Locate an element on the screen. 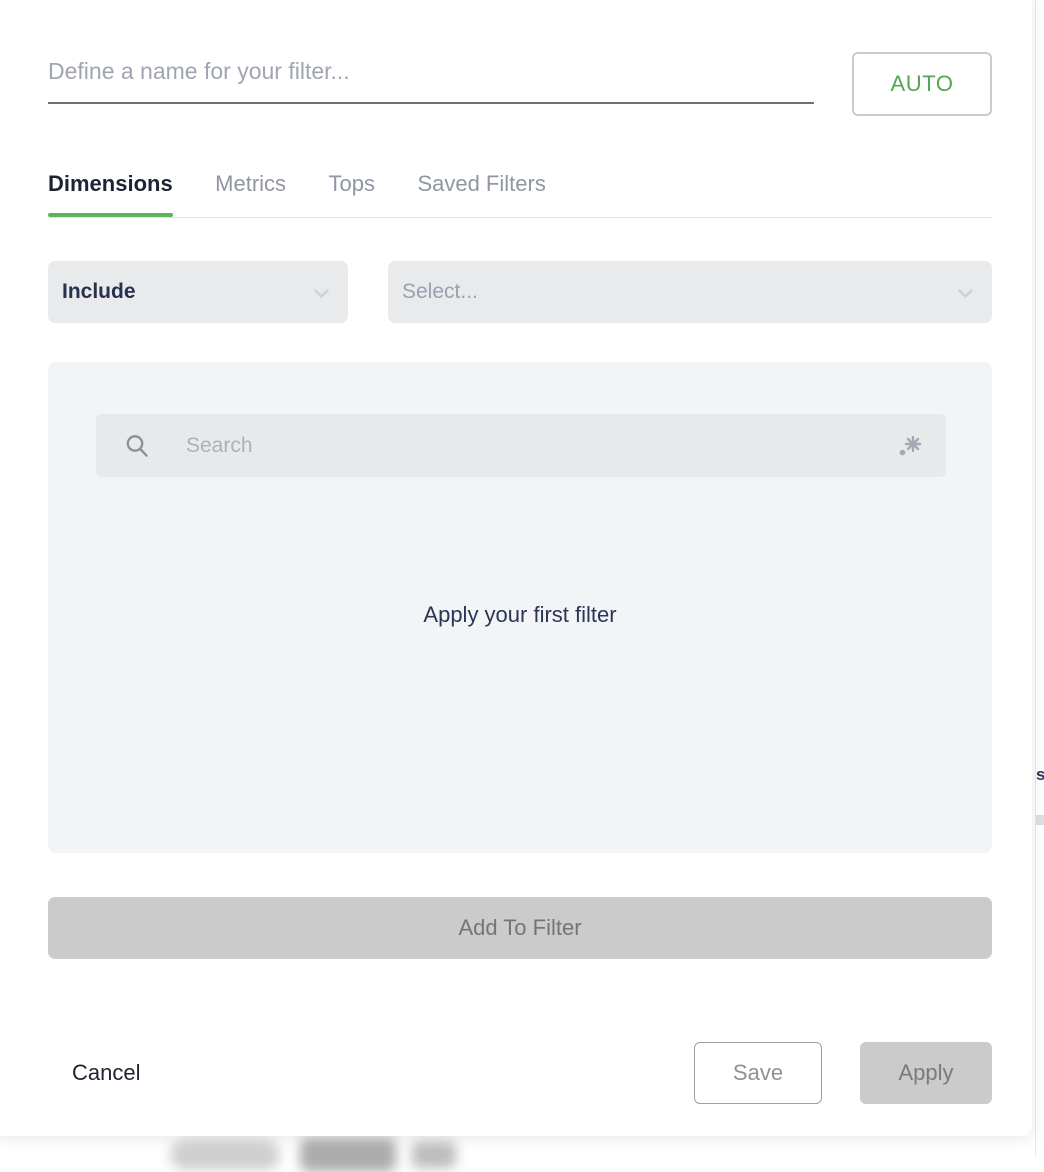  tab-tops: Tops is located at coordinates (352, 189).